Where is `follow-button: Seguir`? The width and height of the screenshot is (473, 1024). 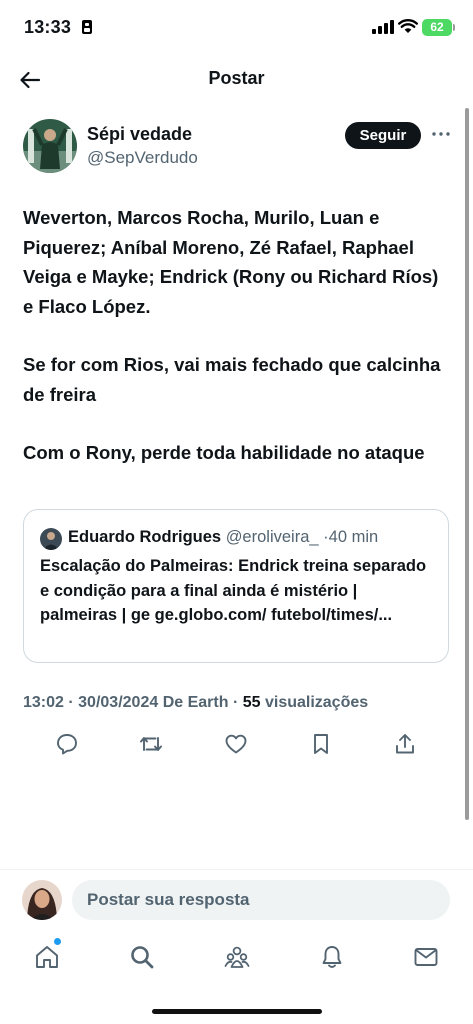
follow-button: Seguir is located at coordinates (383, 135).